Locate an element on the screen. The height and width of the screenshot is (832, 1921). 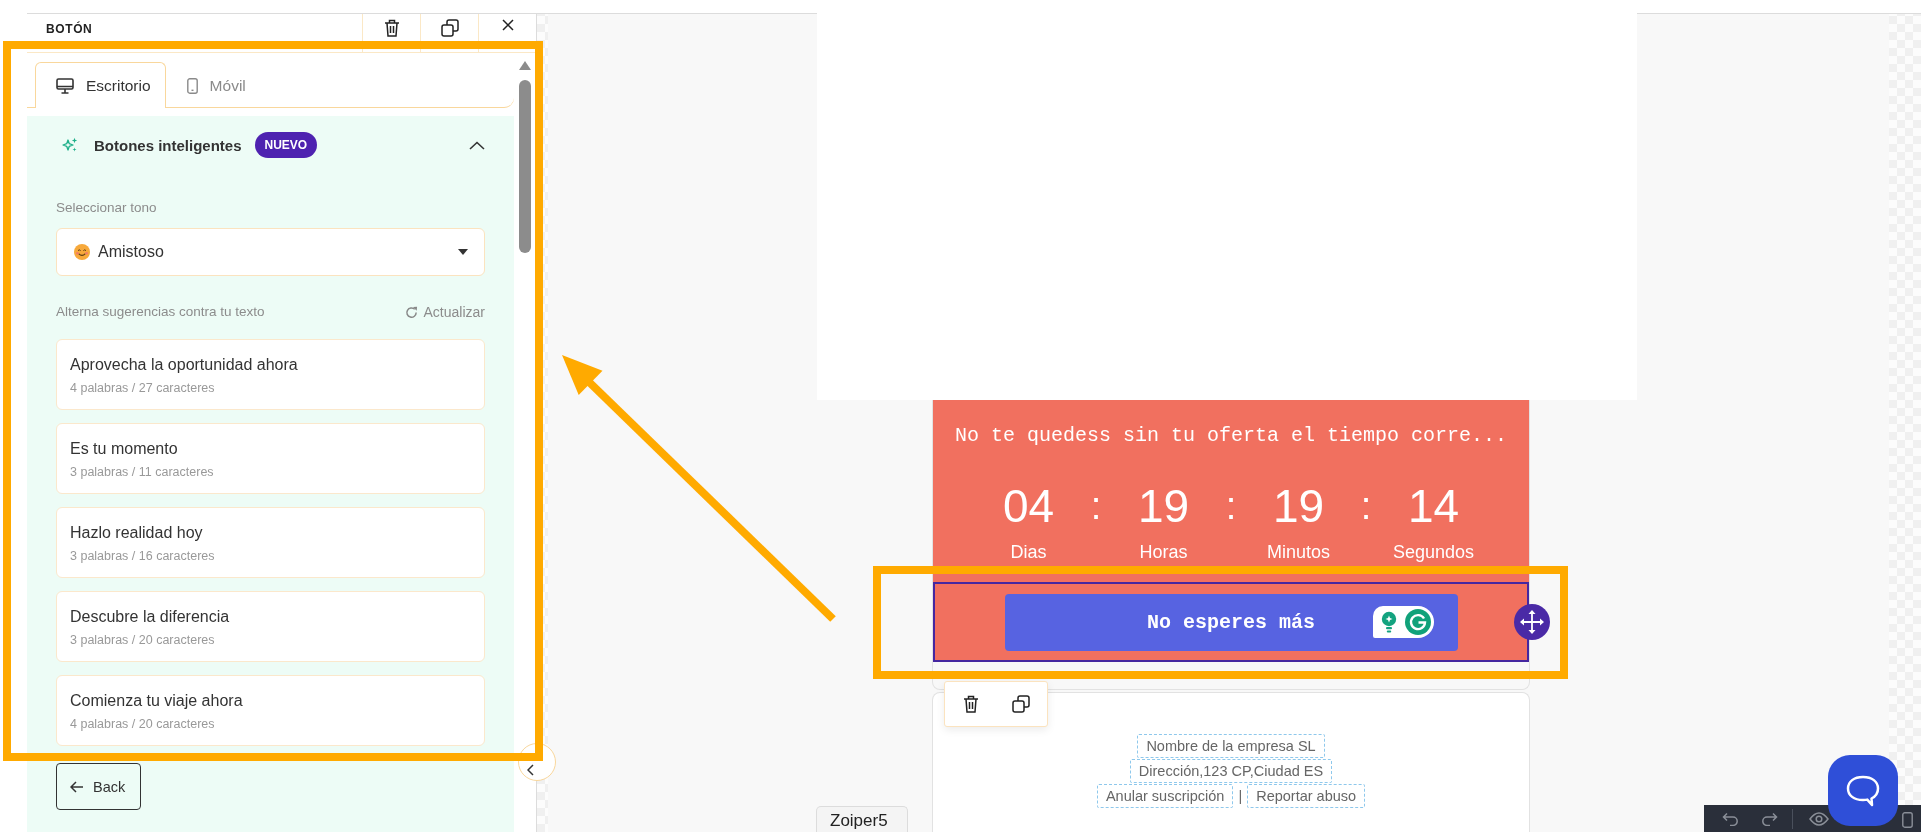
move-icon is located at coordinates (1532, 622).